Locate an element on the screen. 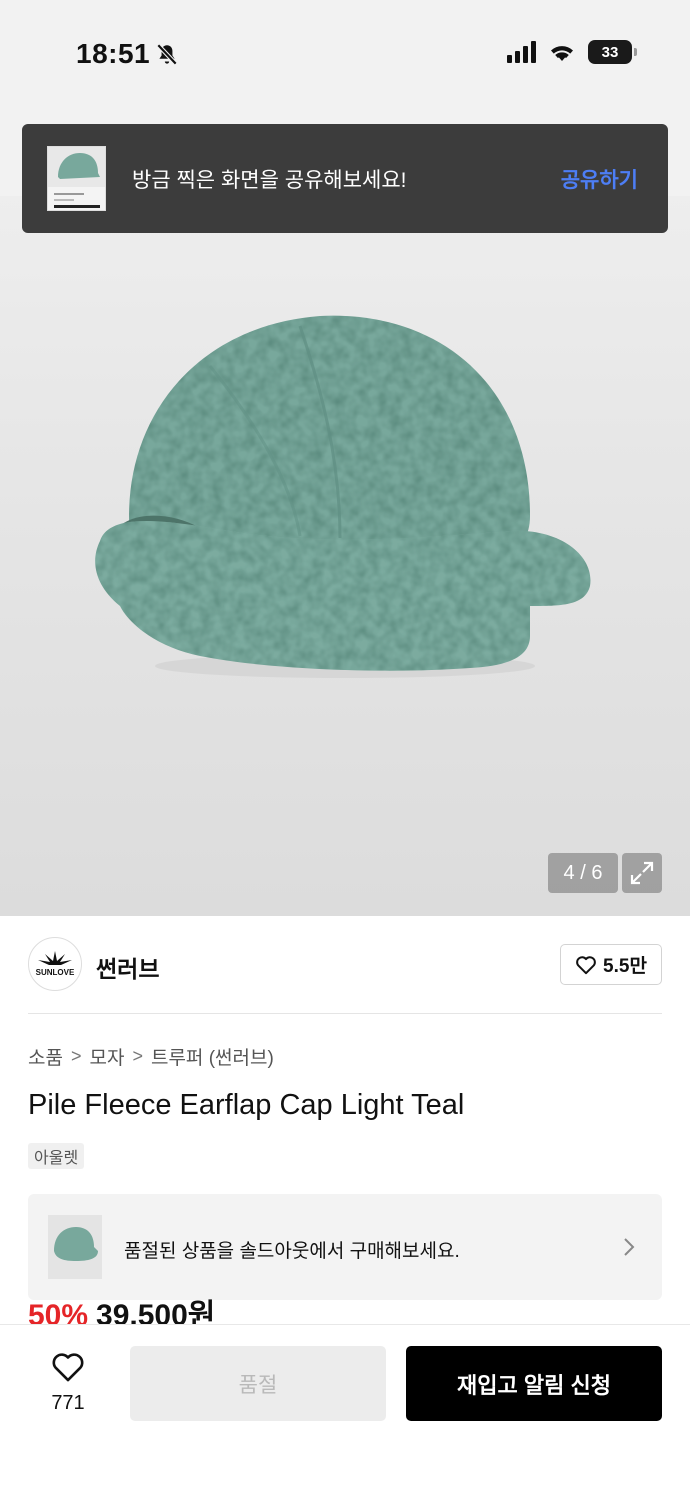 Image resolution: width=690 pixels, height=1500 pixels. expand-icon is located at coordinates (642, 873).